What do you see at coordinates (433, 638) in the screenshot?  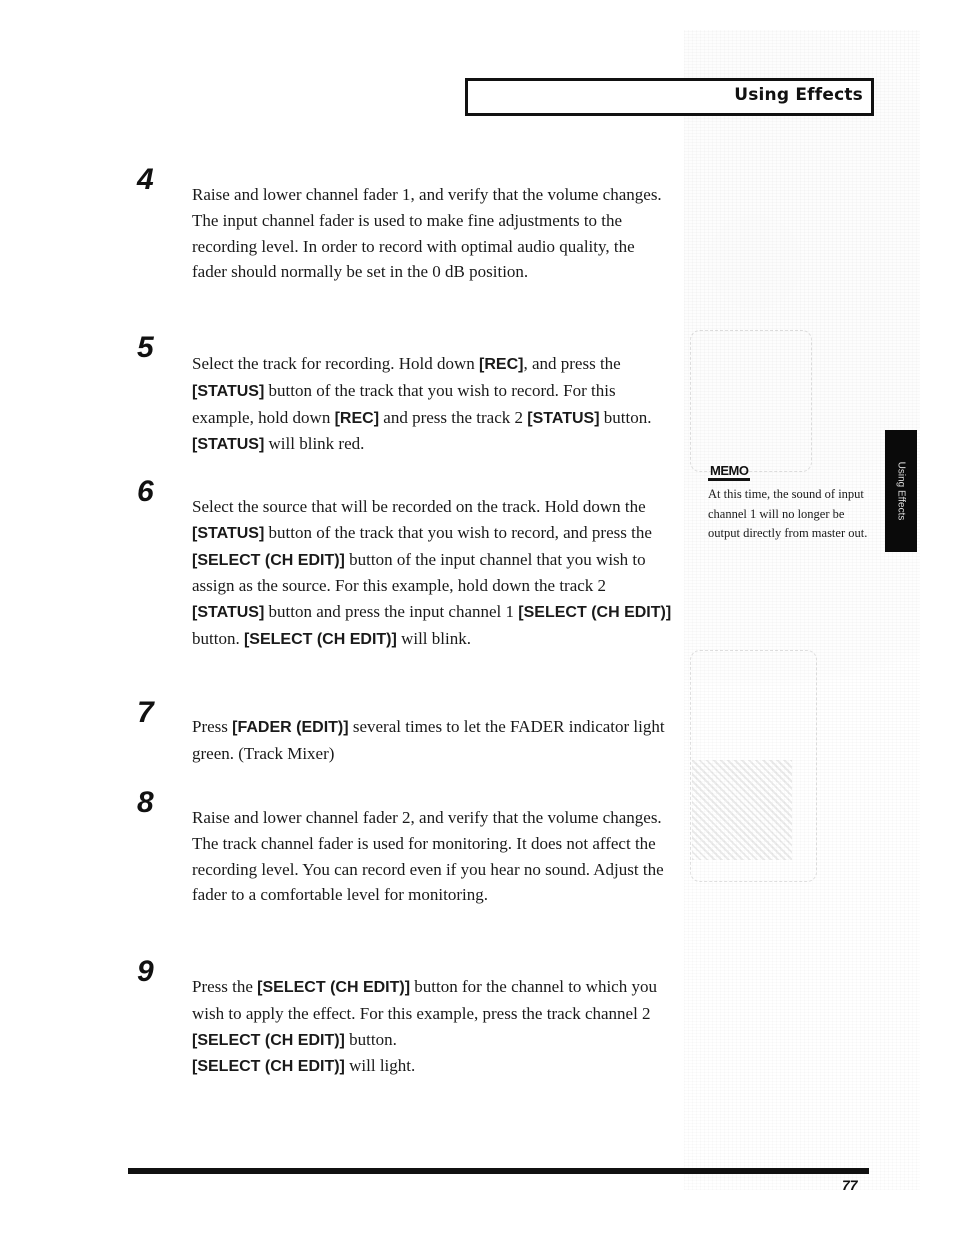 I see `step-text-run: will blink.` at bounding box center [433, 638].